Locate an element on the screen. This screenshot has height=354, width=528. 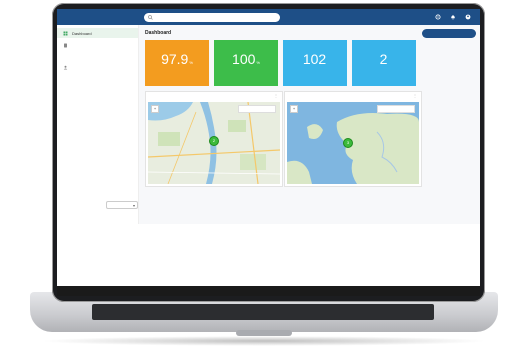
map-view: + 2 is located at coordinates (214, 143).